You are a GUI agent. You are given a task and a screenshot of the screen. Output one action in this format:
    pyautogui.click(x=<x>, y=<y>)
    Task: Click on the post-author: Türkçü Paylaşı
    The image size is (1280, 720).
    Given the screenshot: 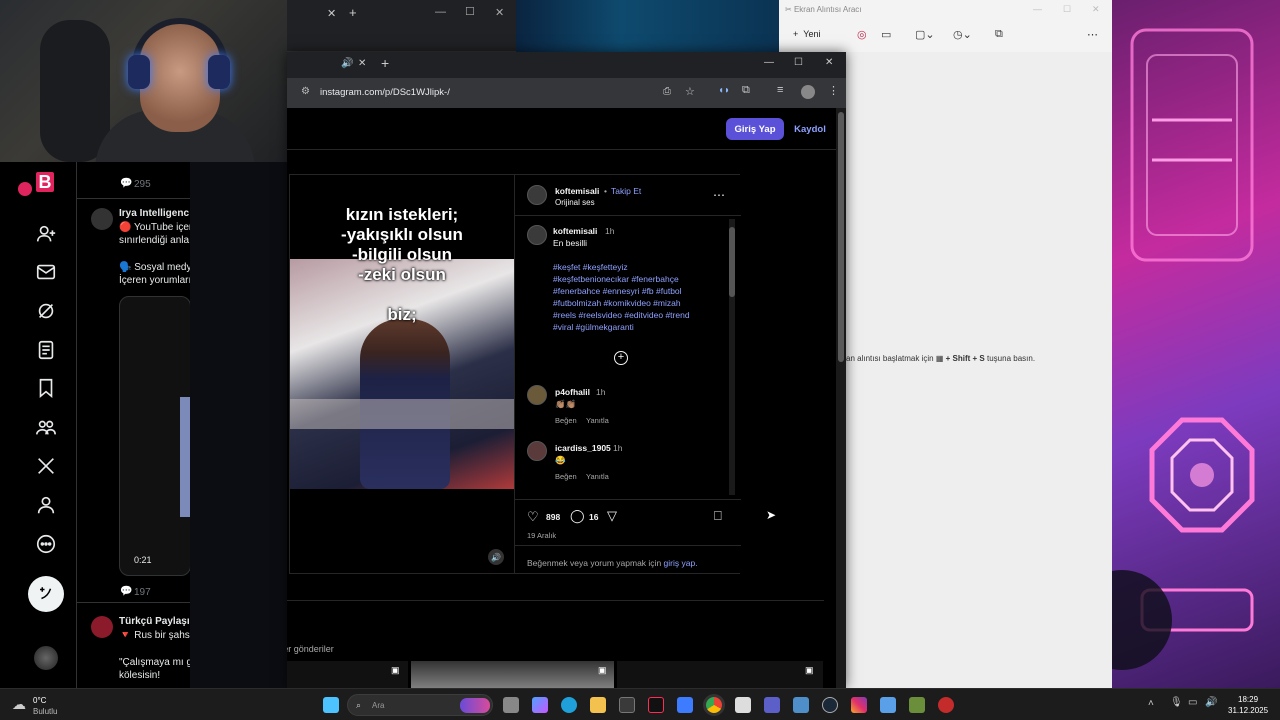 What is the action you would take?
    pyautogui.click(x=154, y=621)
    